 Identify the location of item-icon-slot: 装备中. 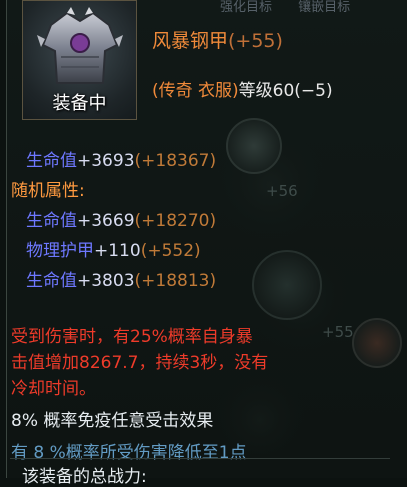
(79, 60).